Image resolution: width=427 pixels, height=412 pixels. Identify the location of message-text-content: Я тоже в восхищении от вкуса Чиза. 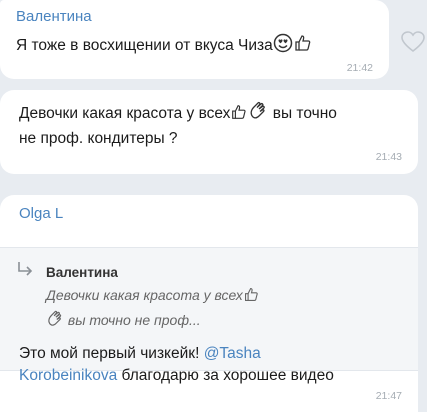
(144, 45).